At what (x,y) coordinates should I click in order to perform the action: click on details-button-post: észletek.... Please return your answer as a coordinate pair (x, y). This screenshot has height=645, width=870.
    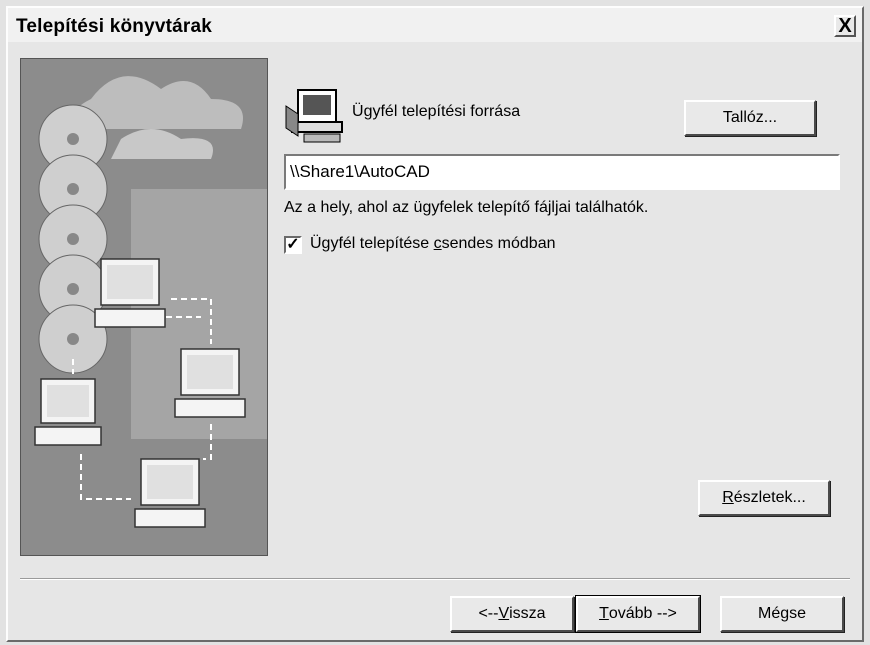
    Looking at the image, I should click on (769, 497).